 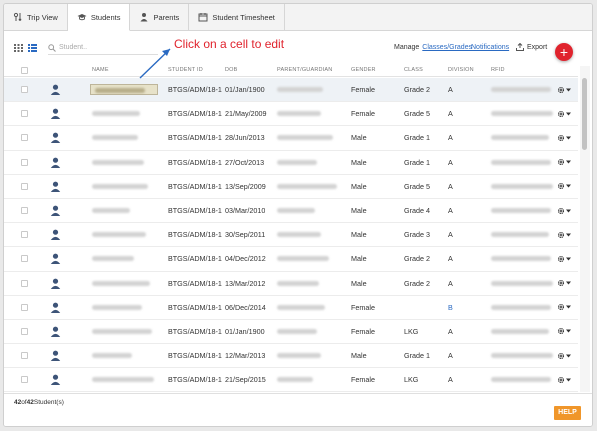 What do you see at coordinates (244, 162) in the screenshot?
I see `dob-cell: 27/Oct/2013` at bounding box center [244, 162].